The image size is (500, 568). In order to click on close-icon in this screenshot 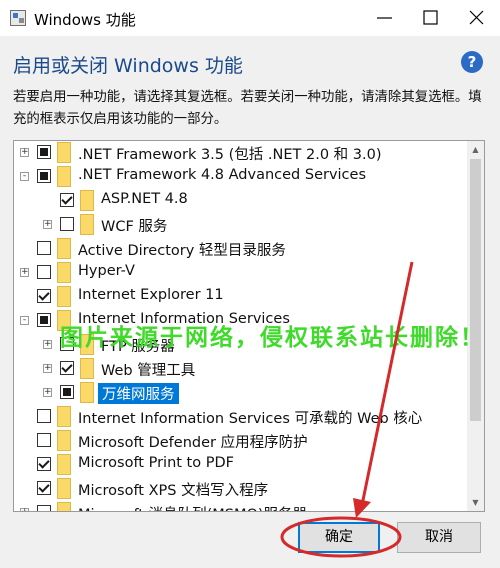, I will do `click(476, 17)`.